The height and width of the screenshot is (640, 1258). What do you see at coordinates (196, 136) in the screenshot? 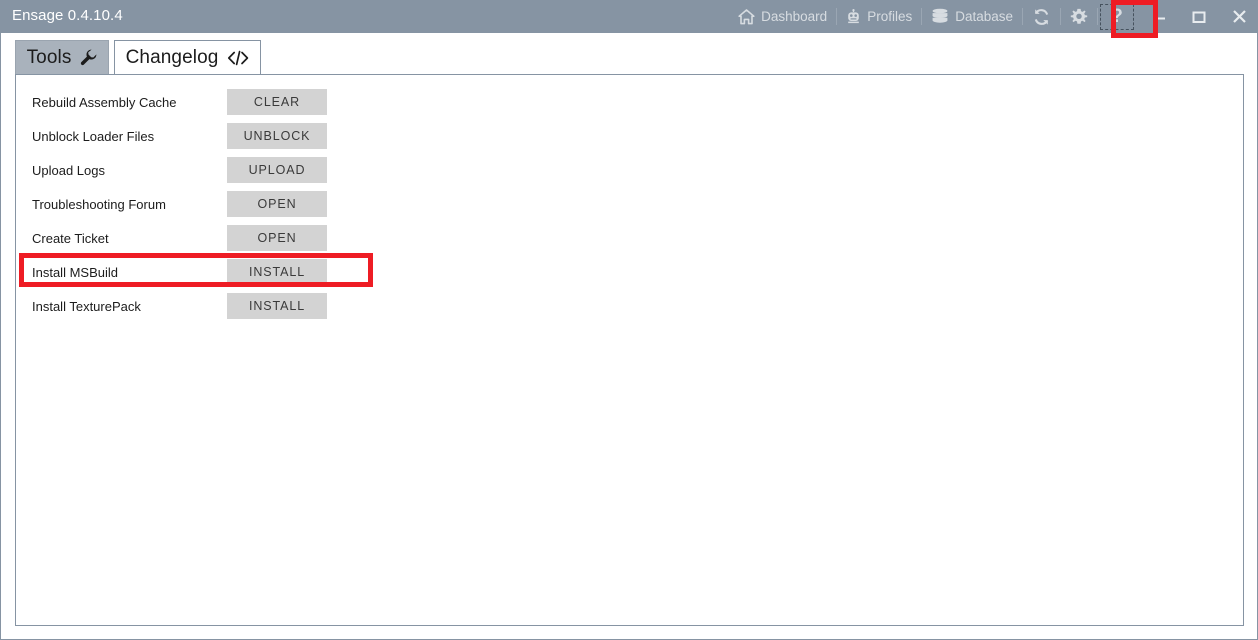
I see `table-row: Unblock Loader Files UNBLOCK` at bounding box center [196, 136].